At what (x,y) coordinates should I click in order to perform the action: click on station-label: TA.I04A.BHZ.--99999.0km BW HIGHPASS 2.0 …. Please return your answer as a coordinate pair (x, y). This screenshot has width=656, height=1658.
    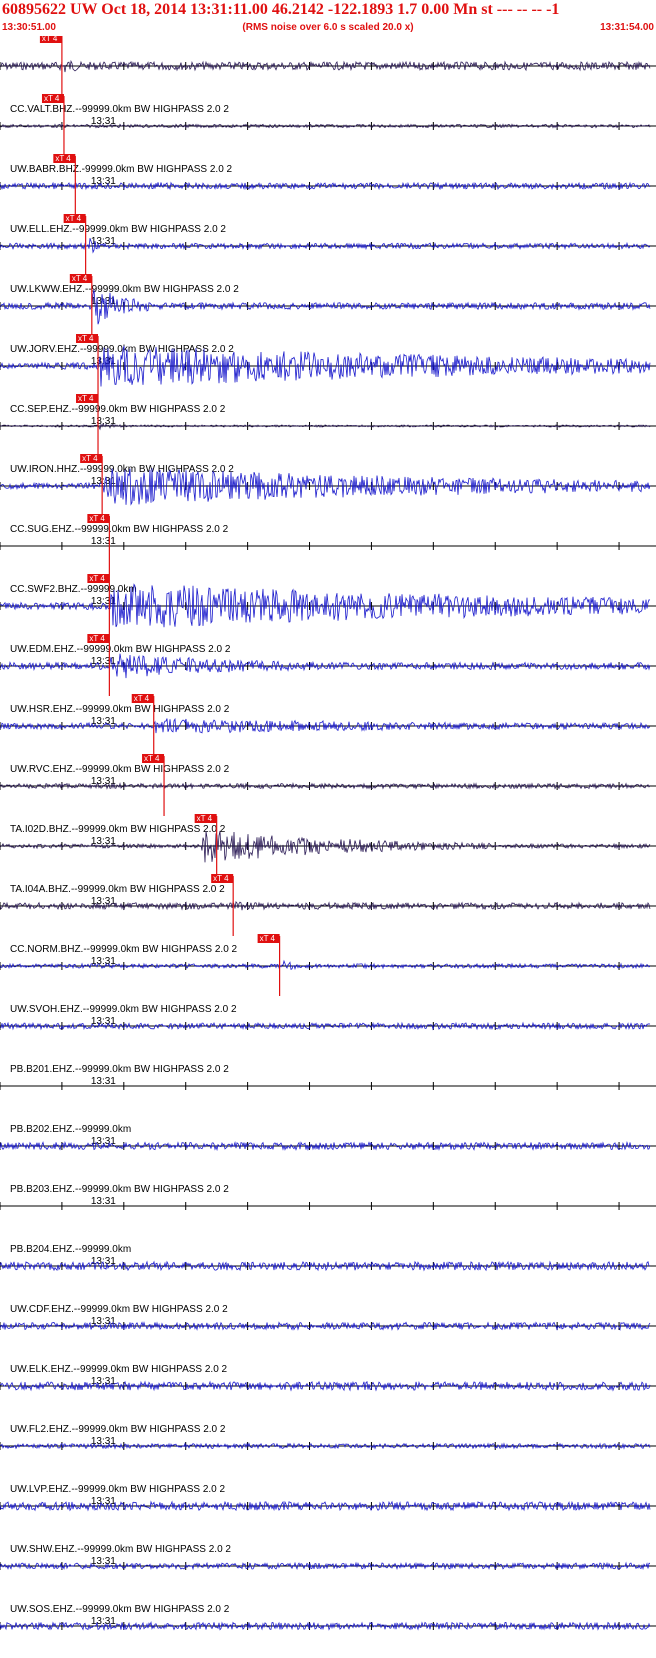
    Looking at the image, I should click on (117, 889).